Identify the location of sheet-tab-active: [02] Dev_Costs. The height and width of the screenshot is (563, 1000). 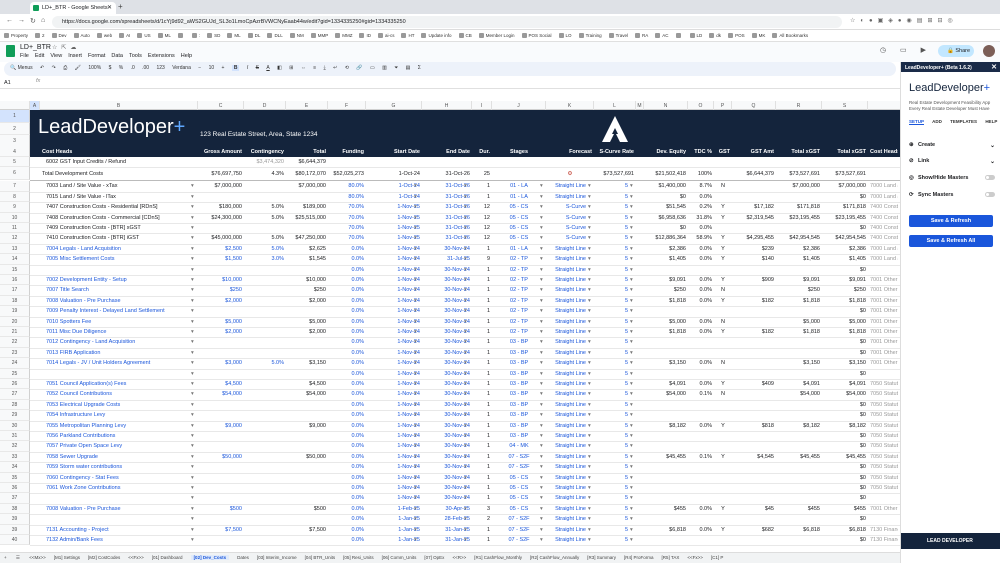
(210, 557).